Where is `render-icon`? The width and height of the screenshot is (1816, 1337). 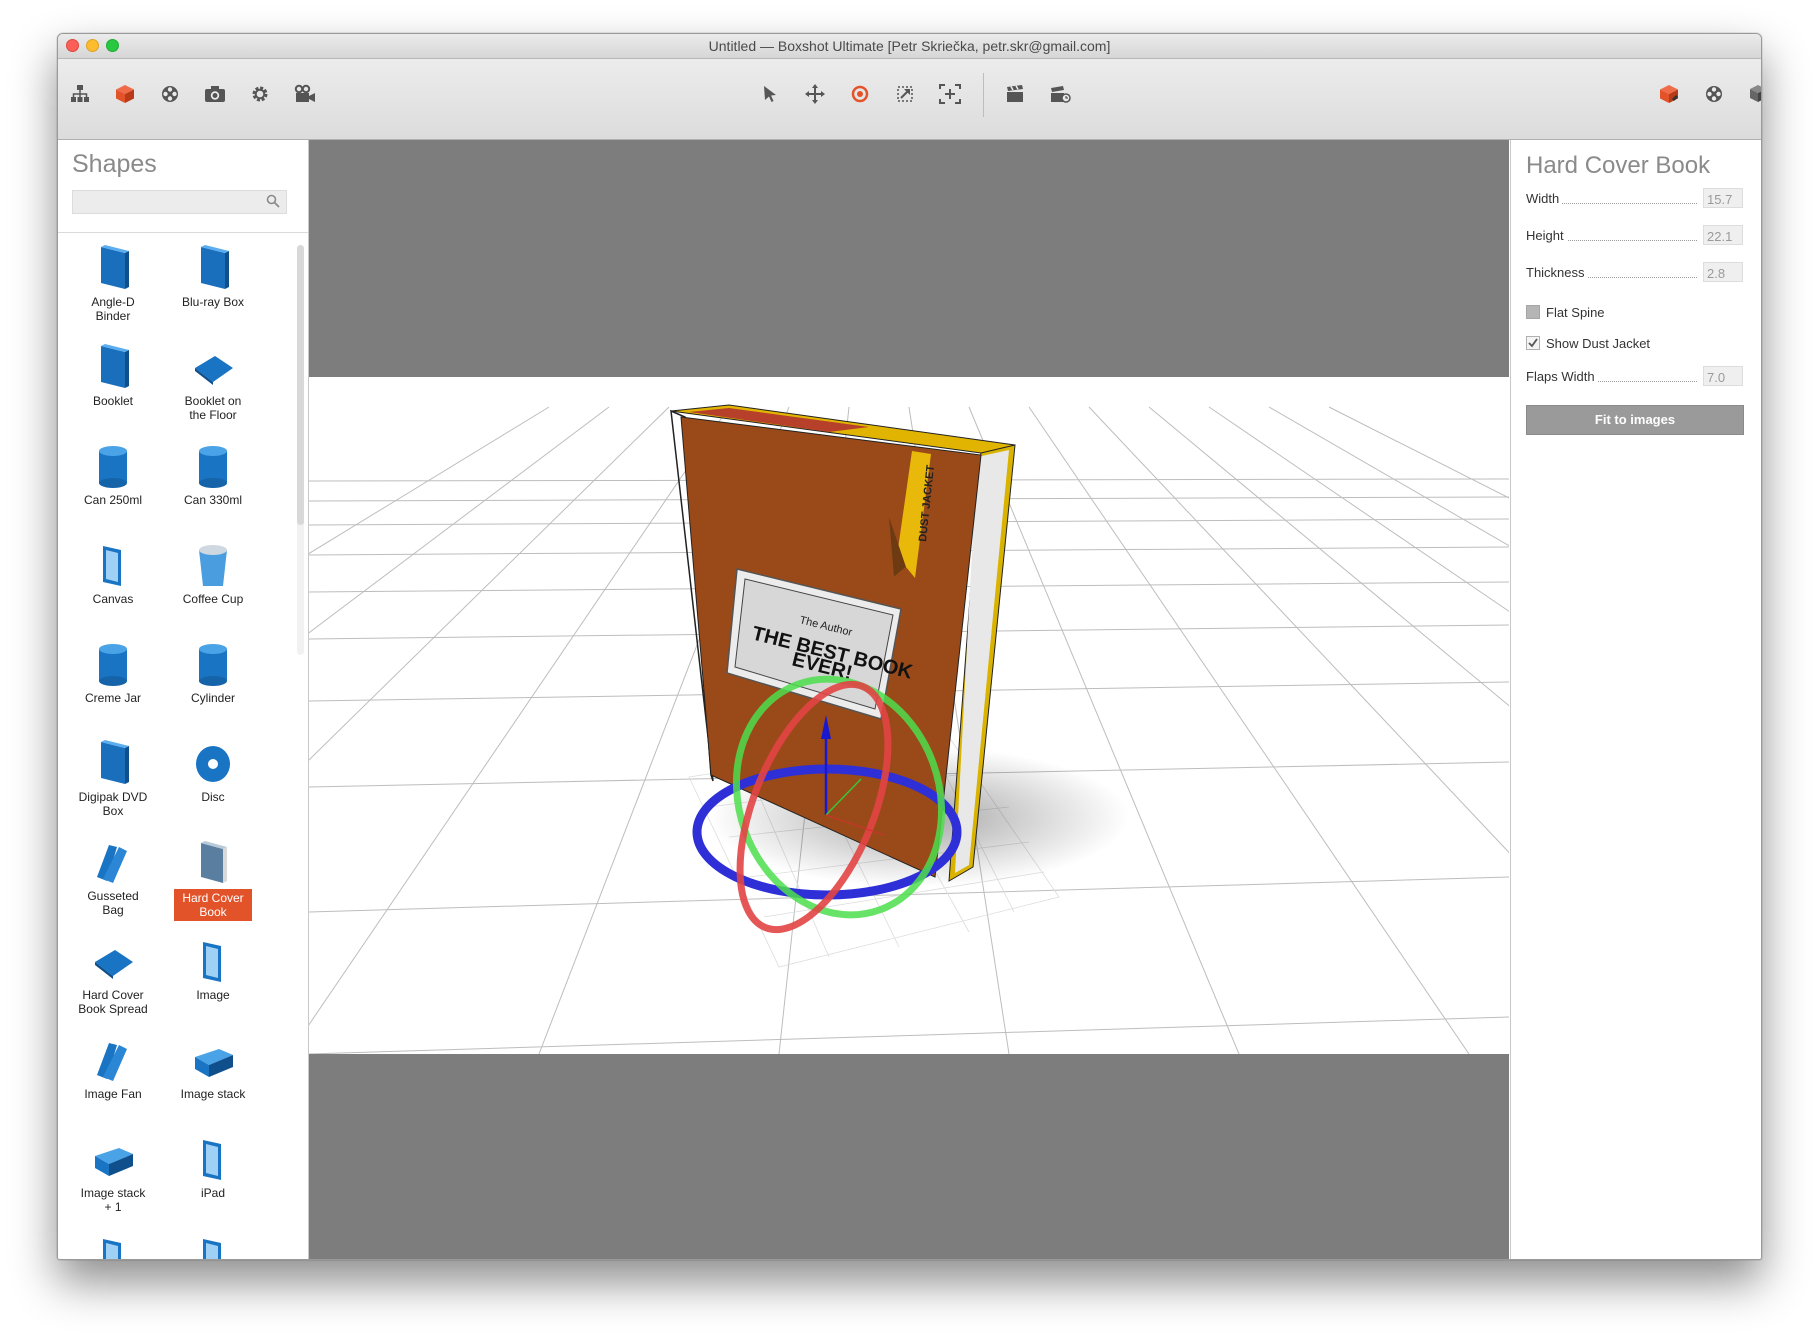 render-icon is located at coordinates (1061, 94).